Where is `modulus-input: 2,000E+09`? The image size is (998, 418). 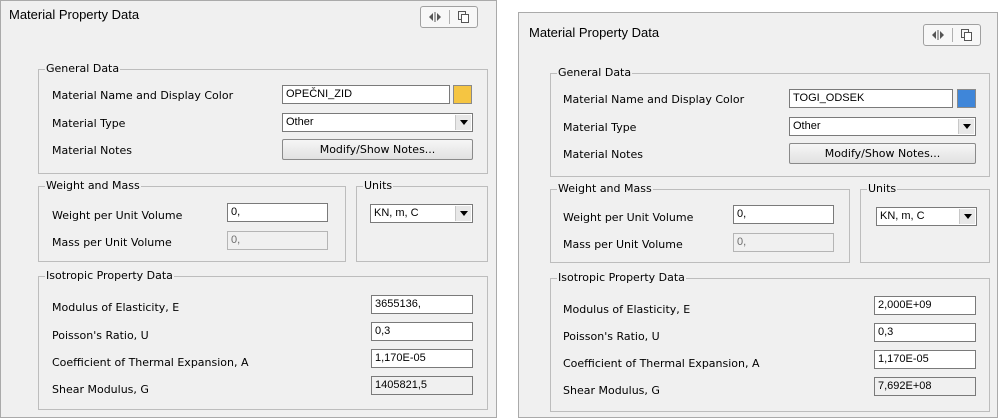 modulus-input: 2,000E+09 is located at coordinates (925, 305).